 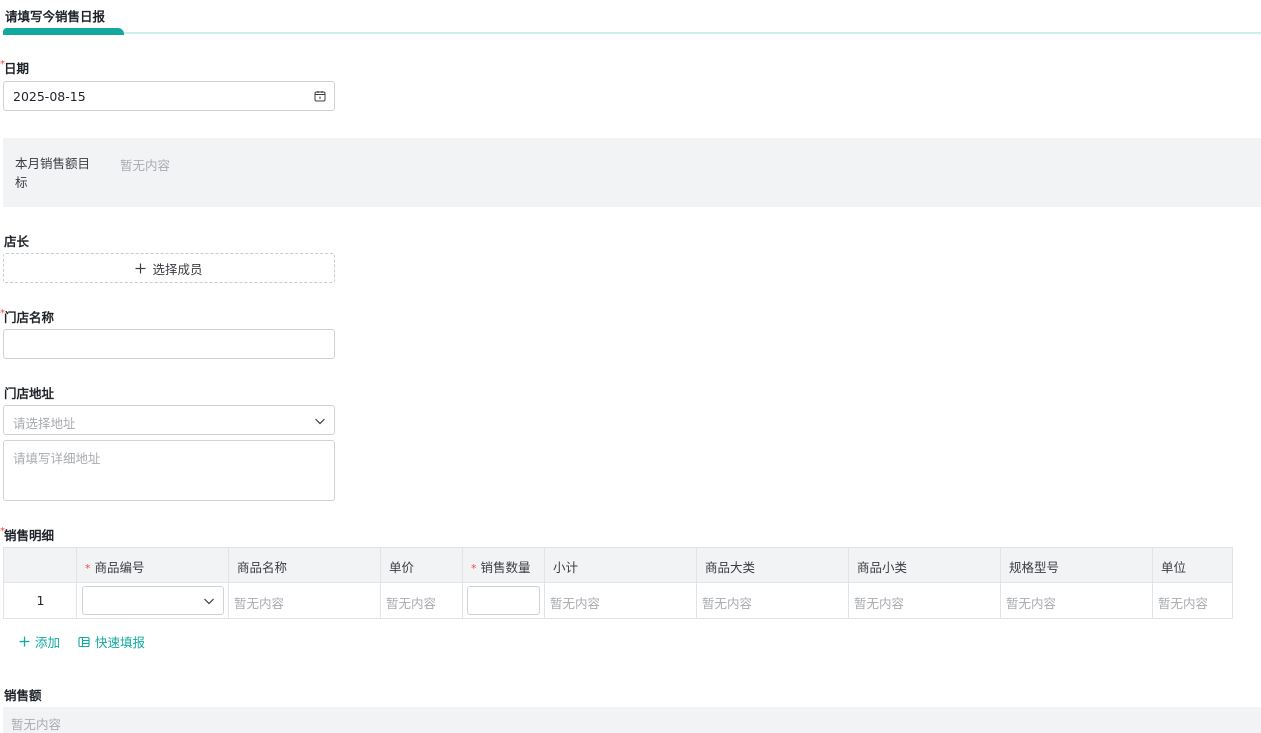 I want to click on product-code-select, so click(x=153, y=600).